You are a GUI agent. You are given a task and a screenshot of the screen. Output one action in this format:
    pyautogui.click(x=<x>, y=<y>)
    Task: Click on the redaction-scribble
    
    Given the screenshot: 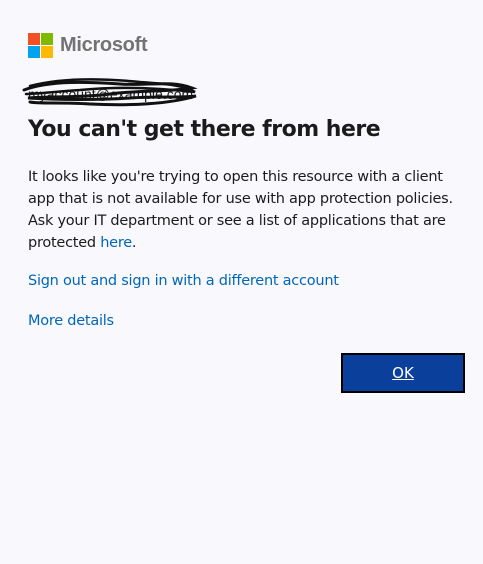 What is the action you would take?
    pyautogui.click(x=110, y=92)
    